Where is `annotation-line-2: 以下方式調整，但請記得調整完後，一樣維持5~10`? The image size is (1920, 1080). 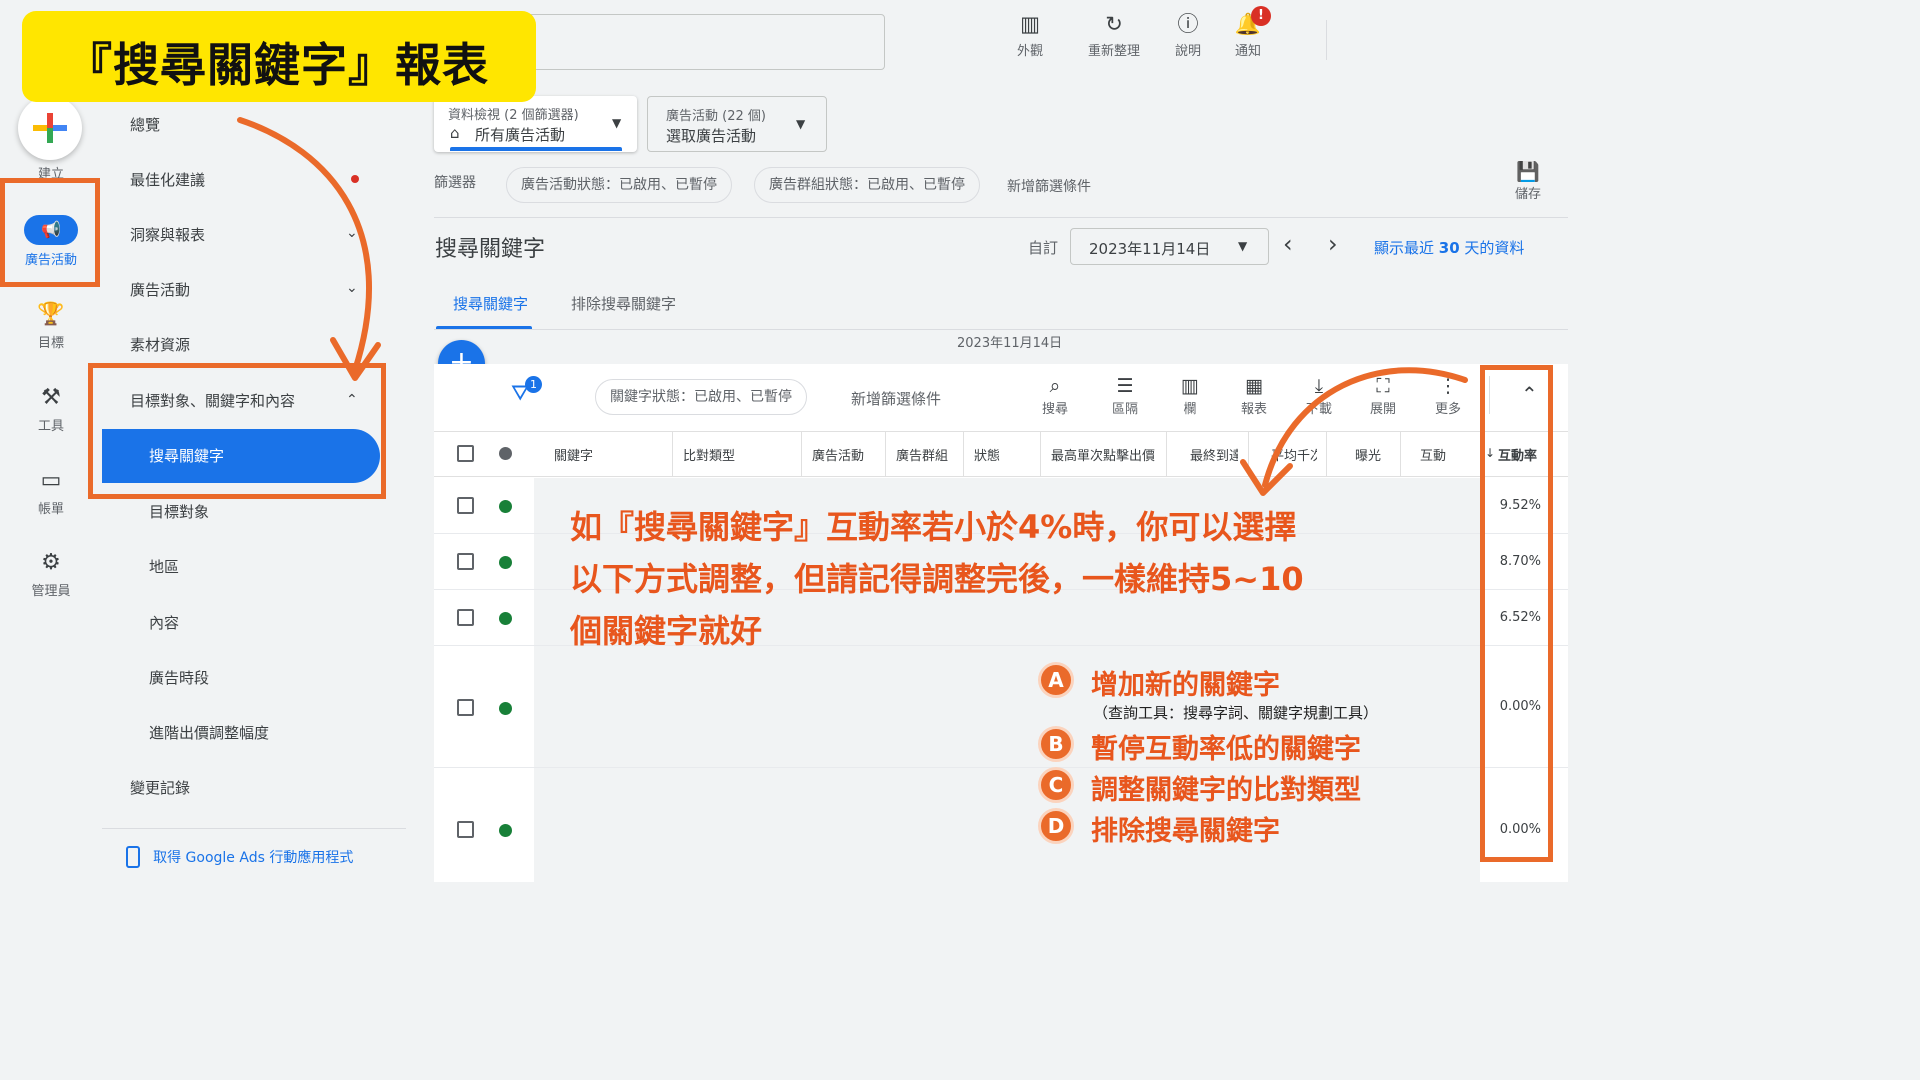
annotation-line-2: 以下方式調整，但請記得調整完後，一樣維持5~10 is located at coordinates (937, 579).